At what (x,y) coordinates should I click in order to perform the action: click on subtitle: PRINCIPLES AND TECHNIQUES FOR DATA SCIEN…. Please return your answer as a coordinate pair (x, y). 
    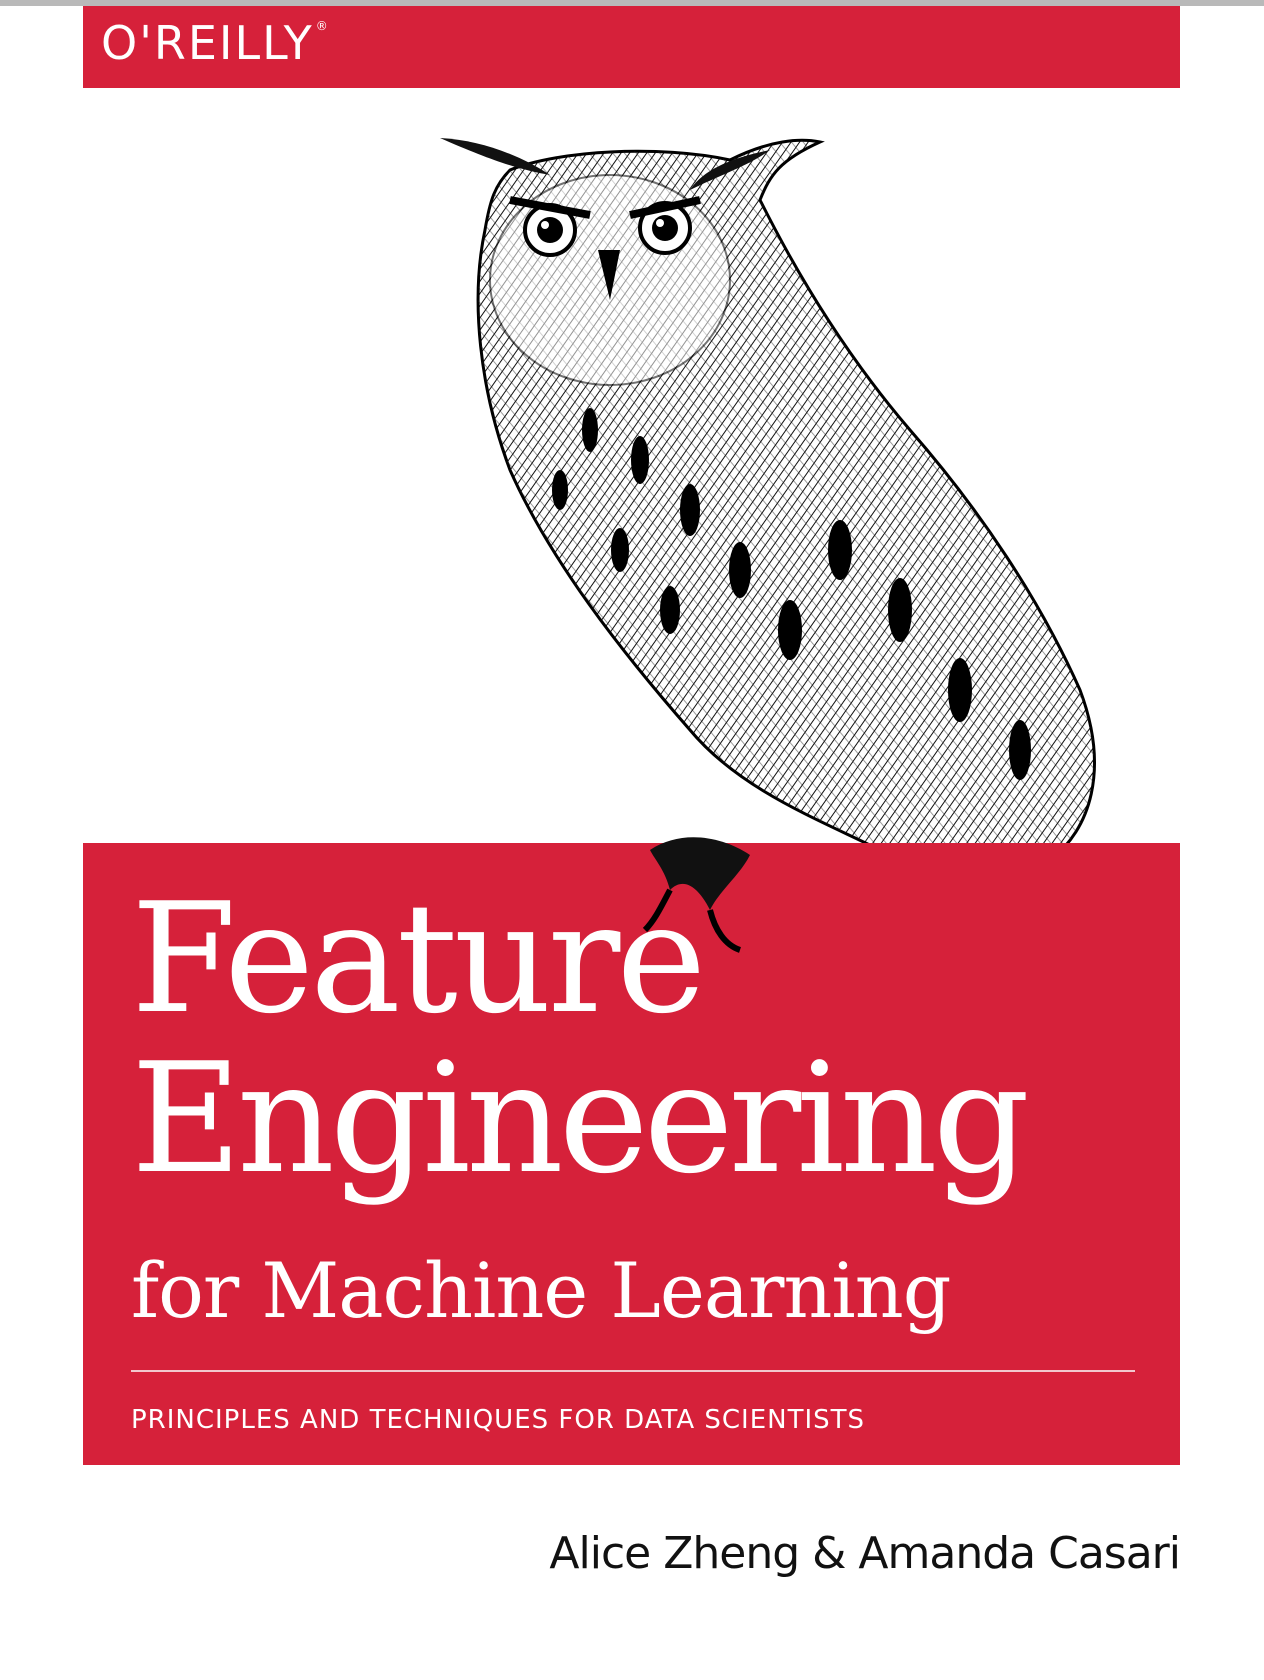
    Looking at the image, I should click on (498, 1420).